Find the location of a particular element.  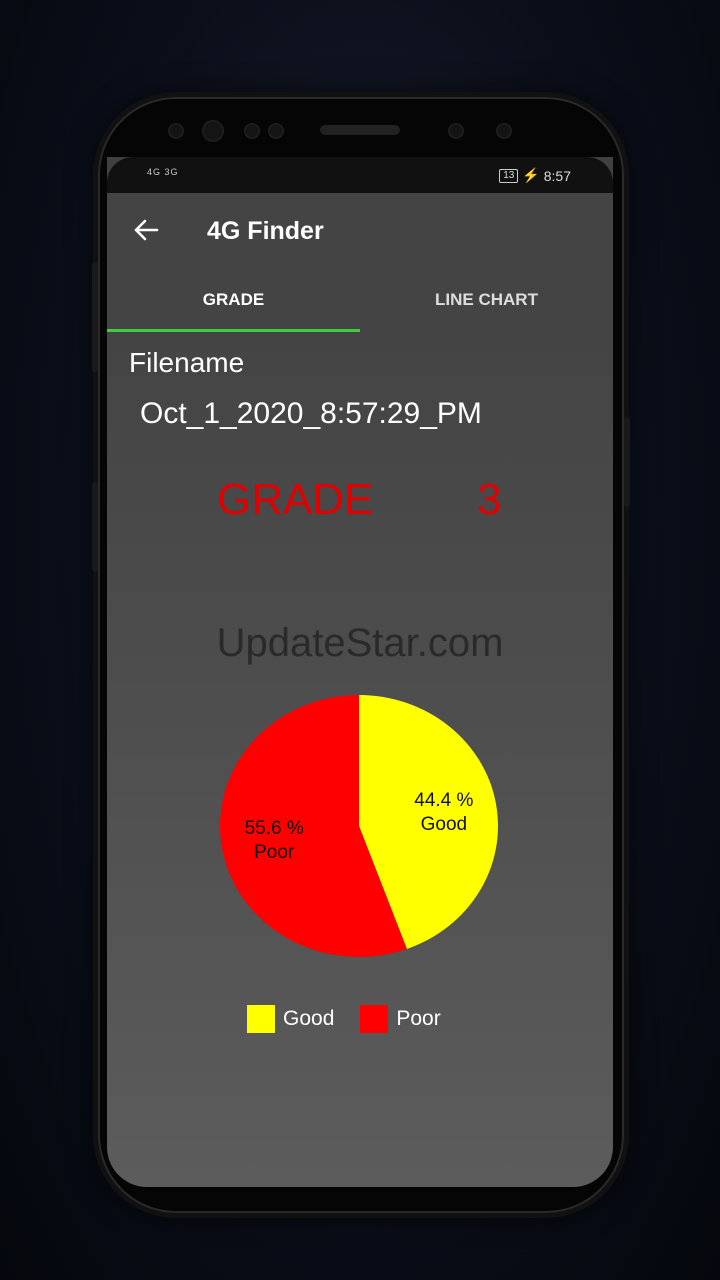

legend-swatch-poor is located at coordinates (374, 1019).